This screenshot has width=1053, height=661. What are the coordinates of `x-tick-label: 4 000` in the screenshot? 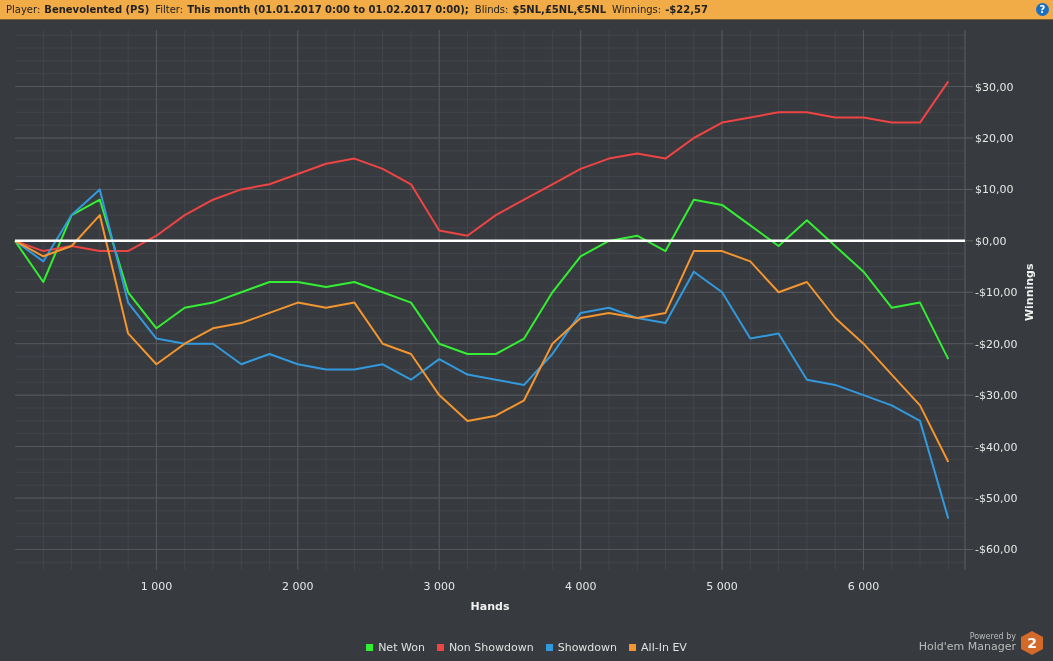 It's located at (580, 586).